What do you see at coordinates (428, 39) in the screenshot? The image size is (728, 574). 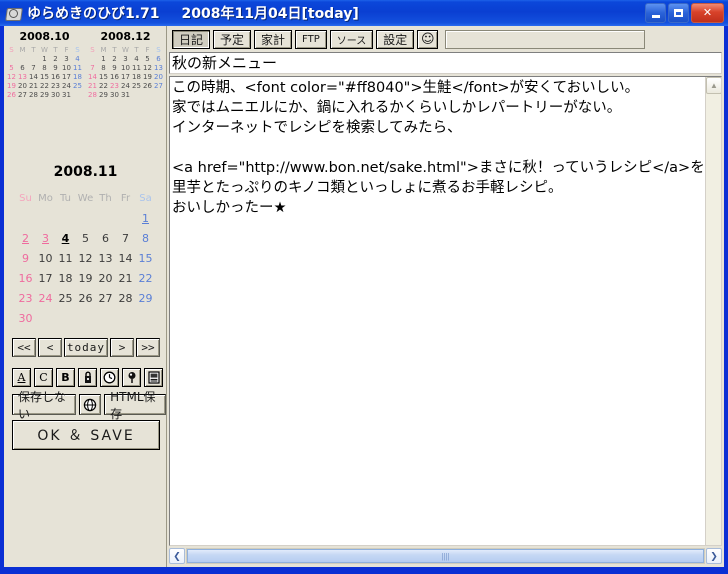 I see `smiley-button: ☺` at bounding box center [428, 39].